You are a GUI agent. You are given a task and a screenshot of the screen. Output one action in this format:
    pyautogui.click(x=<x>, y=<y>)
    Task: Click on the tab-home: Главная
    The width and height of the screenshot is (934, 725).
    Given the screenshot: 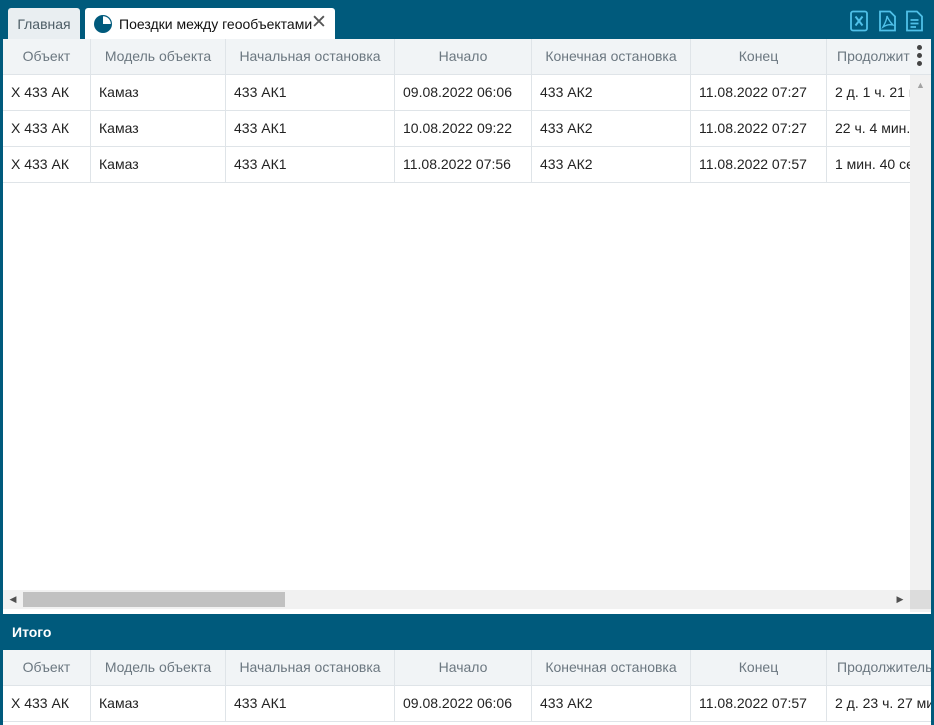 What is the action you would take?
    pyautogui.click(x=44, y=23)
    